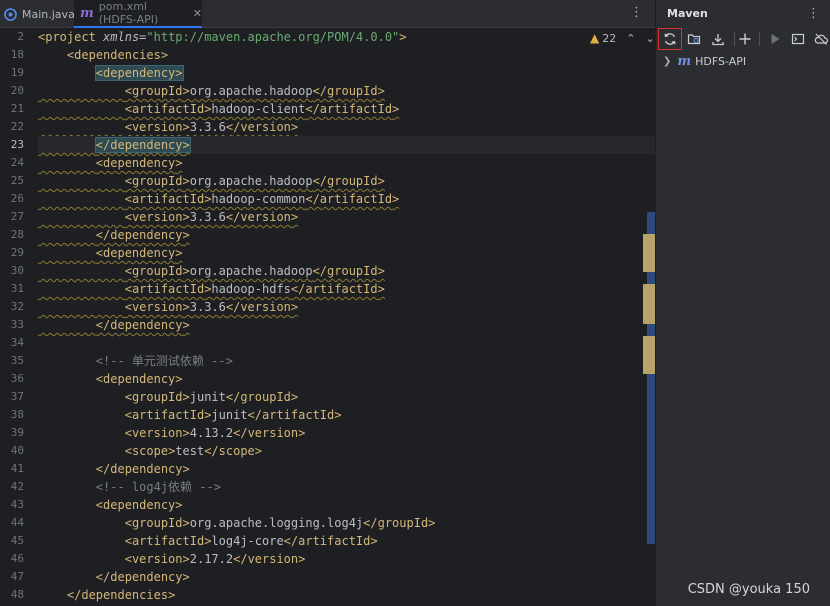 The height and width of the screenshot is (606, 830). I want to click on reload-maven-projects-button, so click(670, 39).